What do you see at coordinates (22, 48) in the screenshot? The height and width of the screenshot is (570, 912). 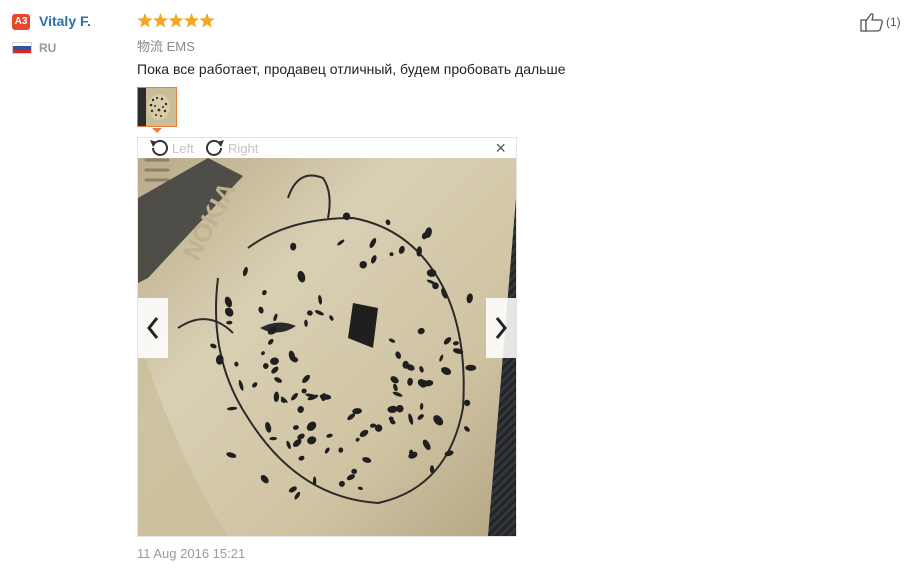 I see `russia-flag-icon` at bounding box center [22, 48].